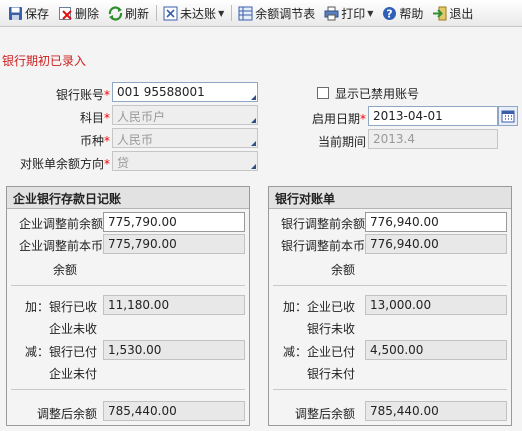  I want to click on adjust-table-button: 余额调节表, so click(276, 13).